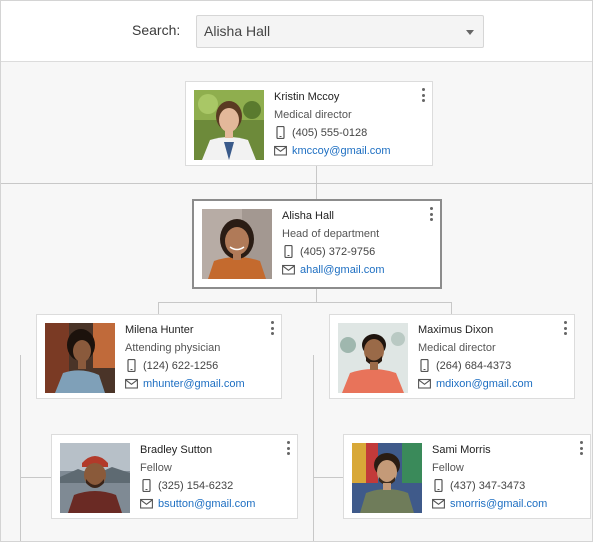 This screenshot has height=542, width=593. Describe the element at coordinates (194, 384) in the screenshot. I see `email-link: mhunter@gmail.com` at that location.